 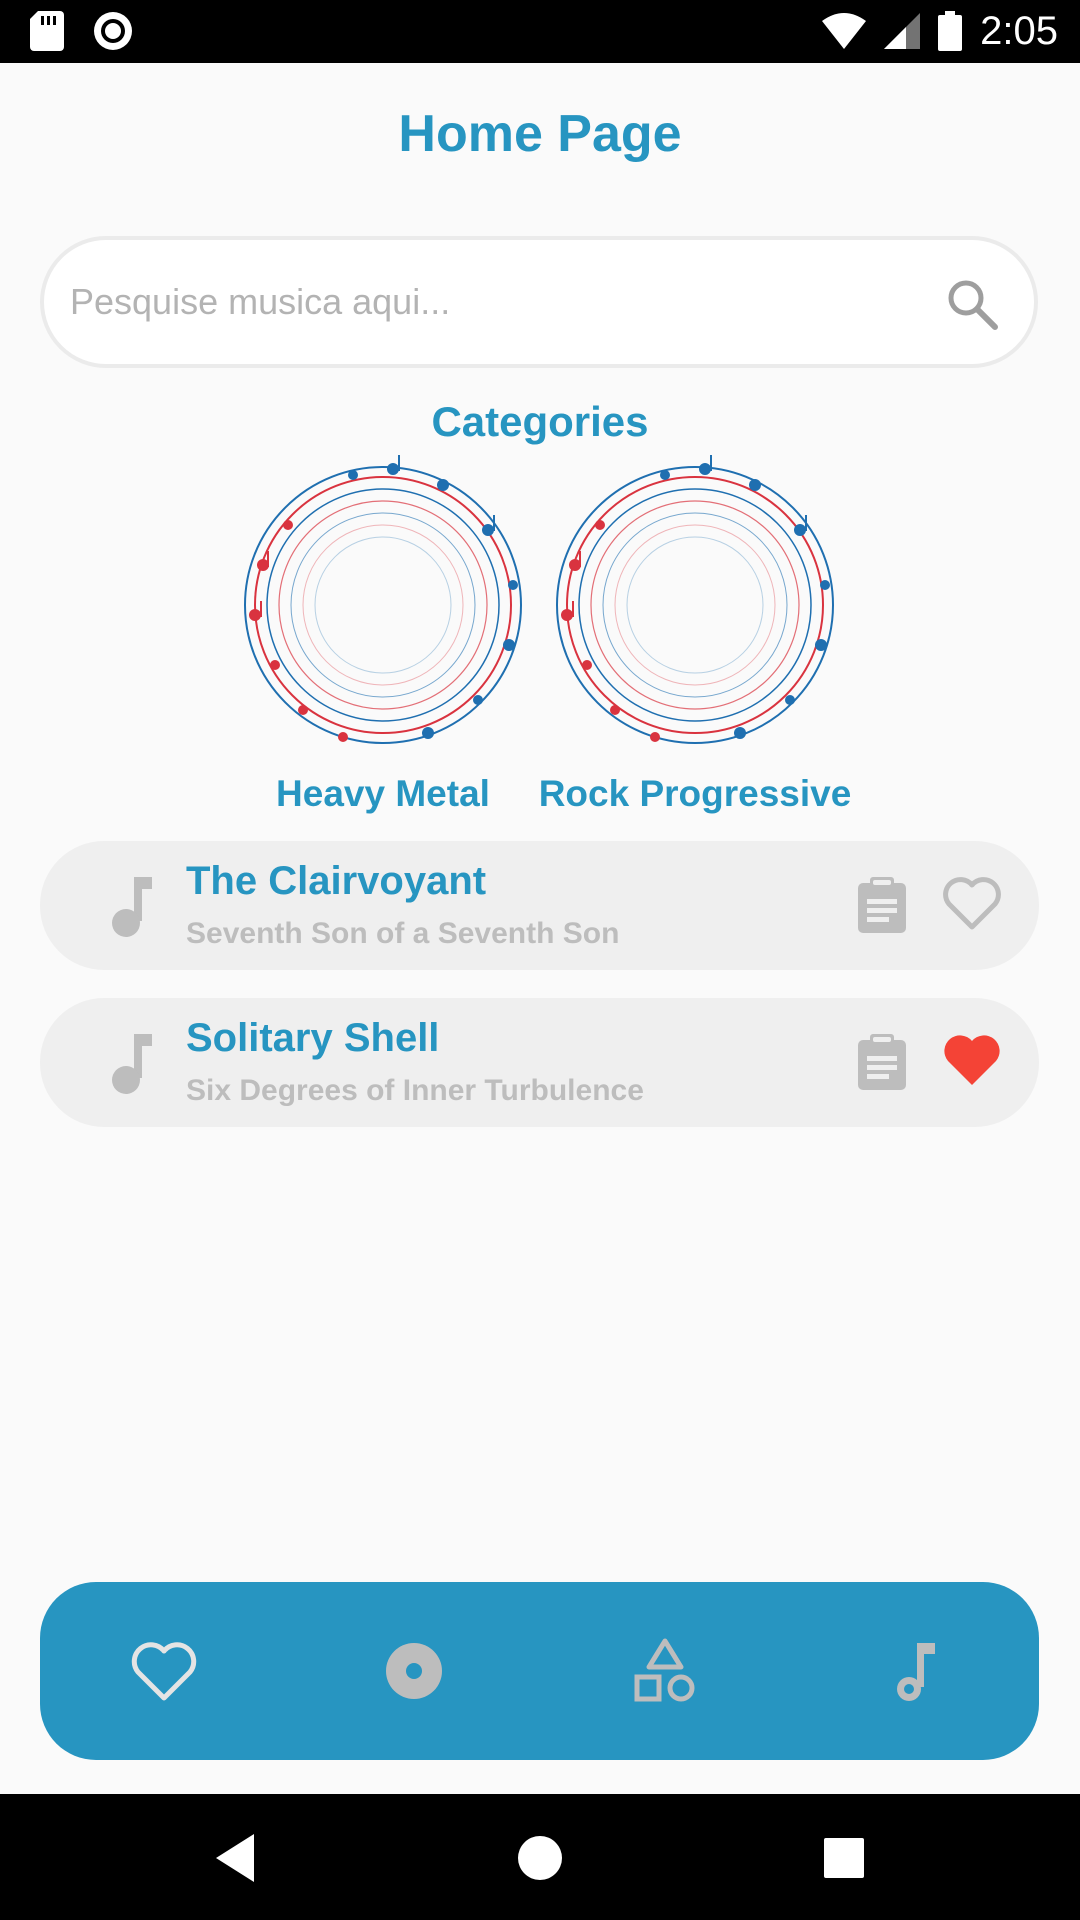 What do you see at coordinates (972, 1060) in the screenshot?
I see `heart-filled-icon` at bounding box center [972, 1060].